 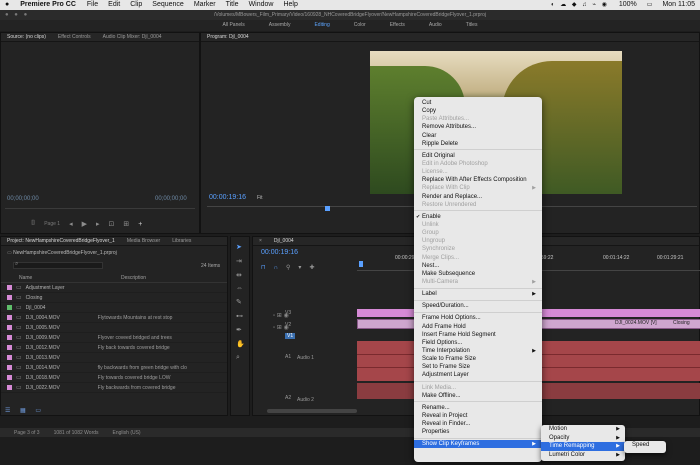 What do you see at coordinates (100, 210) in the screenshot?
I see `source-scrubber` at bounding box center [100, 210].